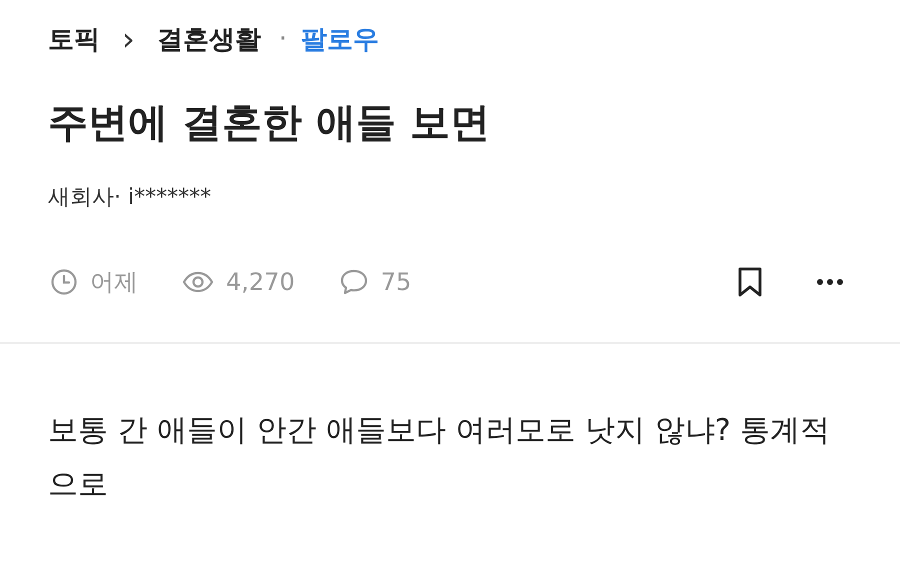 The height and width of the screenshot is (587, 900). What do you see at coordinates (130, 198) in the screenshot?
I see `post-author: 새회사· i*******` at bounding box center [130, 198].